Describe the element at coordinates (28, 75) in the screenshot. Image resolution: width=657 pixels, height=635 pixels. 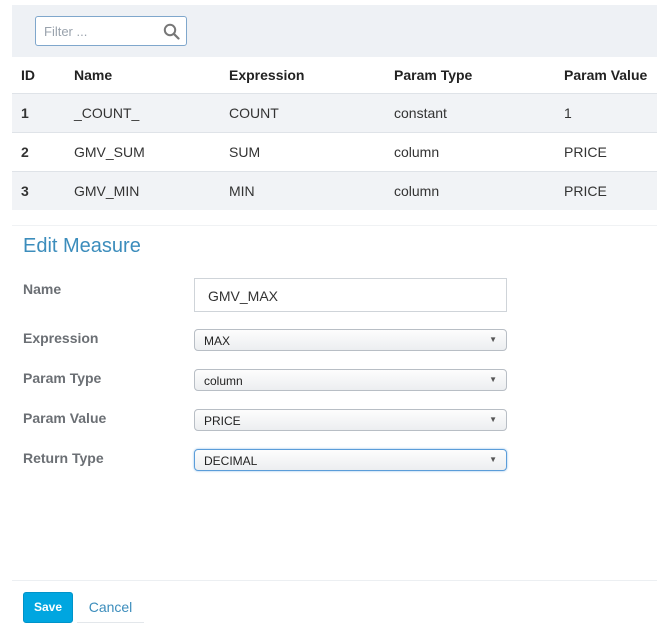
I see `column-header-id: ID` at that location.